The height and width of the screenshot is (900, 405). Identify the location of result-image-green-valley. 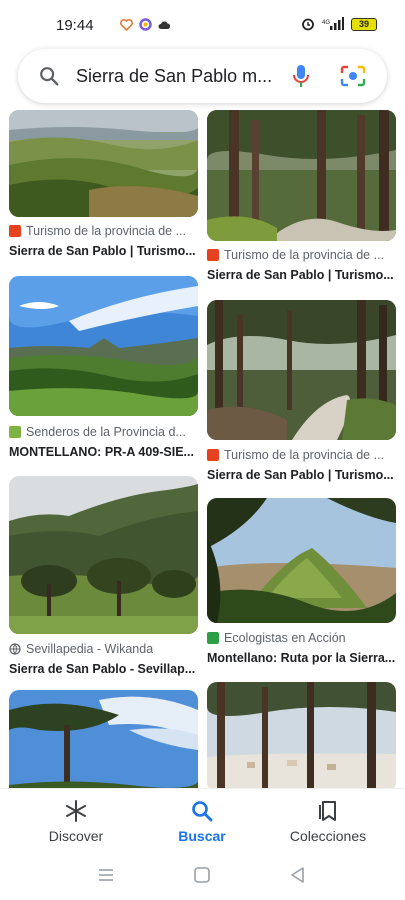
(103, 346).